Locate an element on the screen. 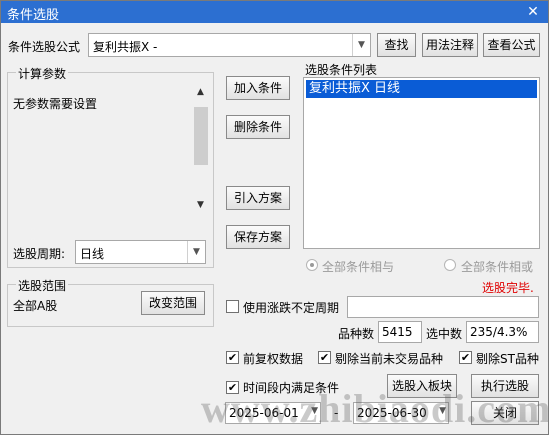 The width and height of the screenshot is (549, 435). indefinite-period-checkbox is located at coordinates (232, 306).